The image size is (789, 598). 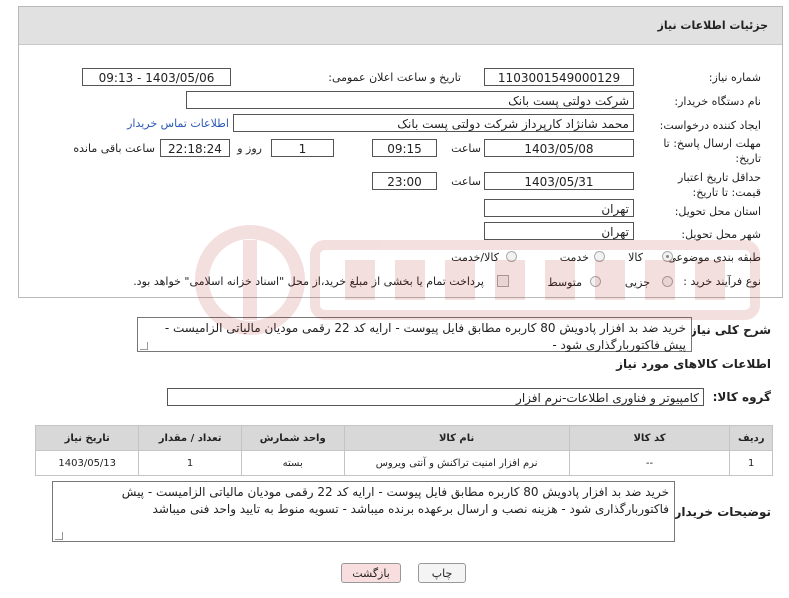 I want to click on cell-item-name: نرم افزار امنیت تراکنش و آنتی ویروس, so click(x=456, y=463).